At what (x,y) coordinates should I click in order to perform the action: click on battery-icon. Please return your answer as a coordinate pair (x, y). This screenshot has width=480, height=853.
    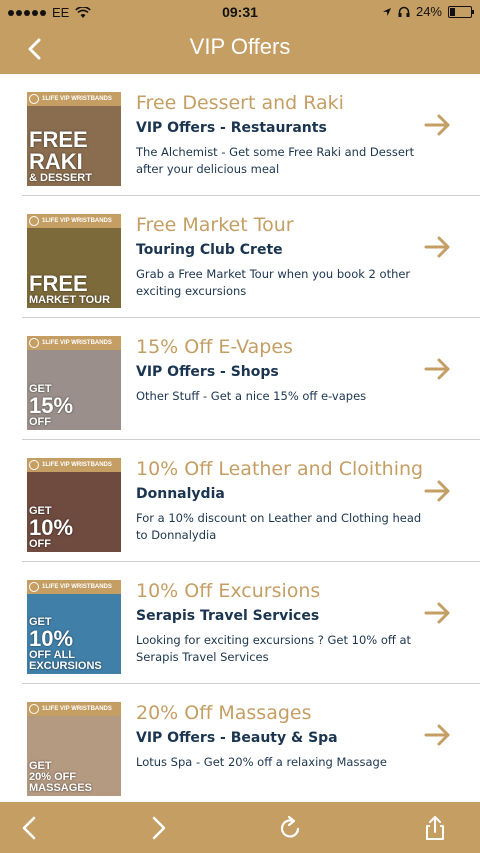
    Looking at the image, I should click on (461, 11).